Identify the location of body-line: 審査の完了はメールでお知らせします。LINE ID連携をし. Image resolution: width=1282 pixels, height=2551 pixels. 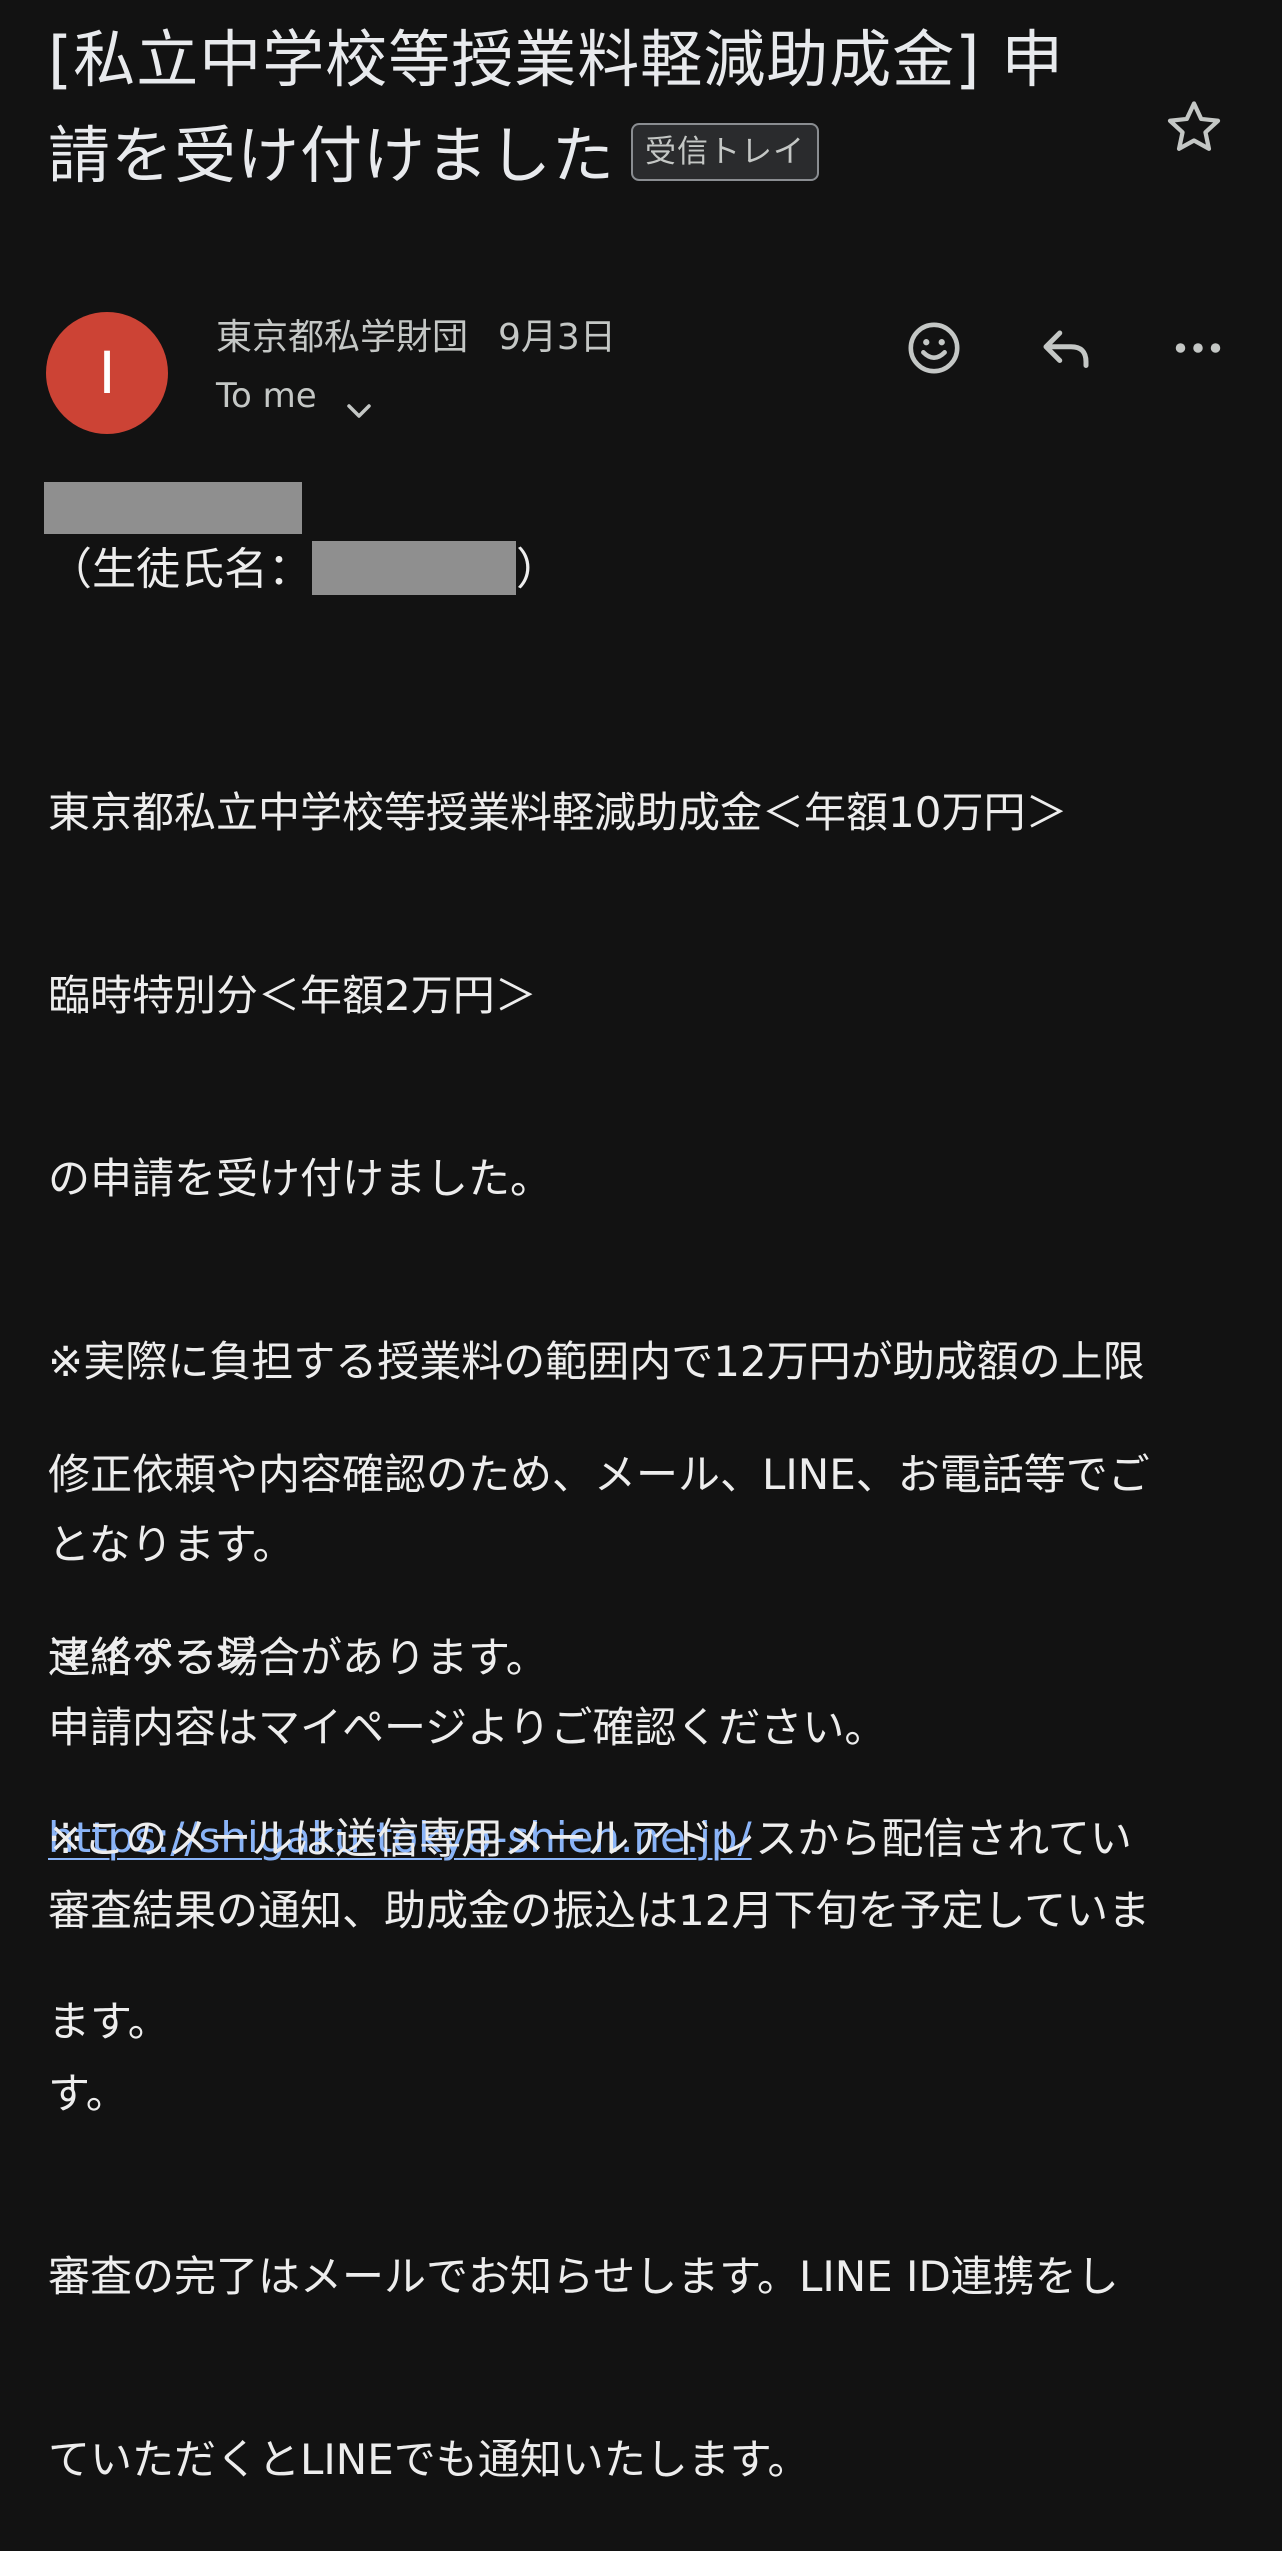
(583, 2276).